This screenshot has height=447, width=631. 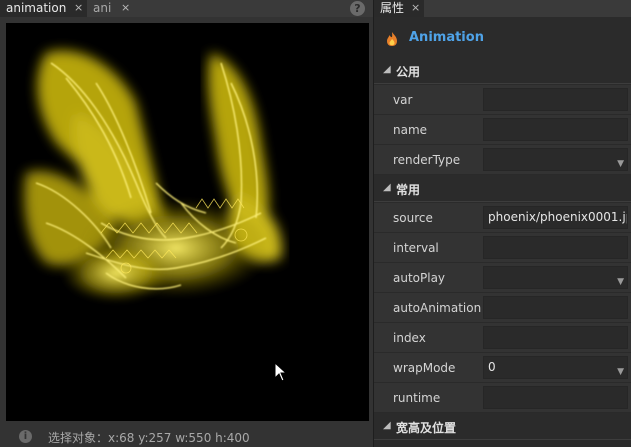 What do you see at coordinates (408, 190) in the screenshot?
I see `section-frequent-label: 常用` at bounding box center [408, 190].